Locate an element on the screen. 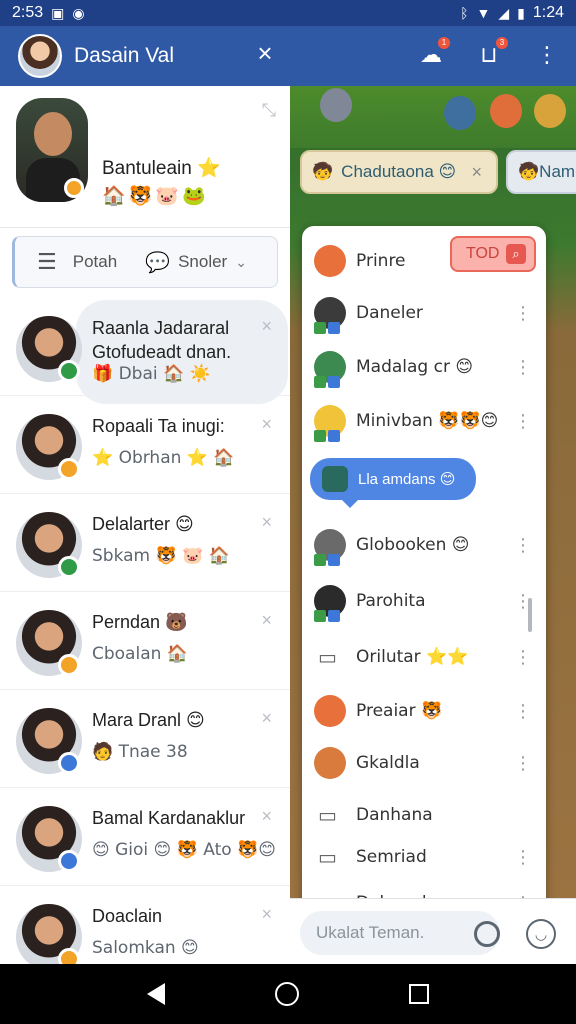 This screenshot has width=576, height=1024. circle-icon: ◉ is located at coordinates (78, 12).